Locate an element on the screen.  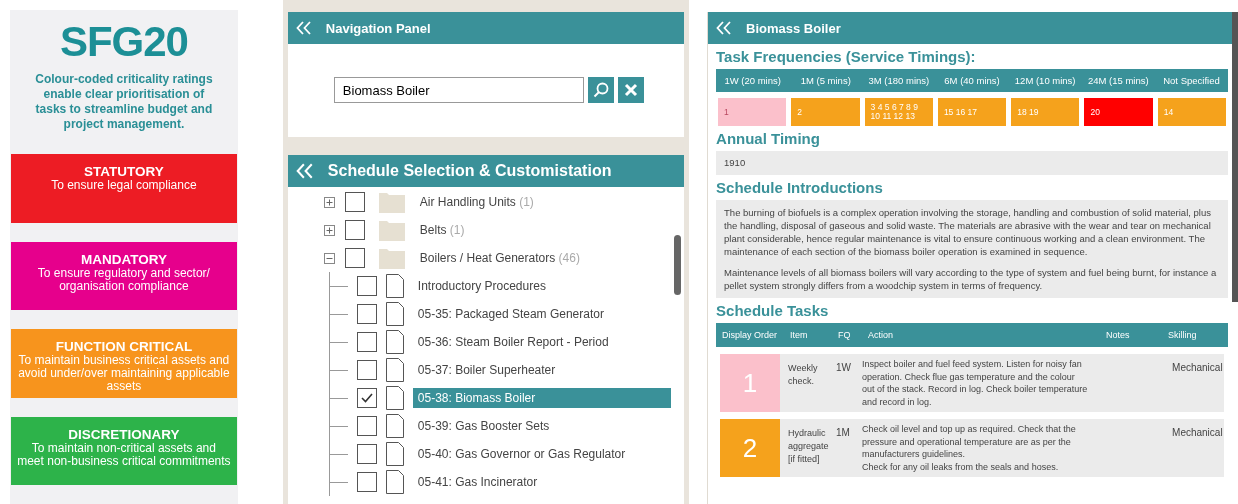
tree-item: 05-35: Packaged Steam Generator is located at coordinates (510, 314).